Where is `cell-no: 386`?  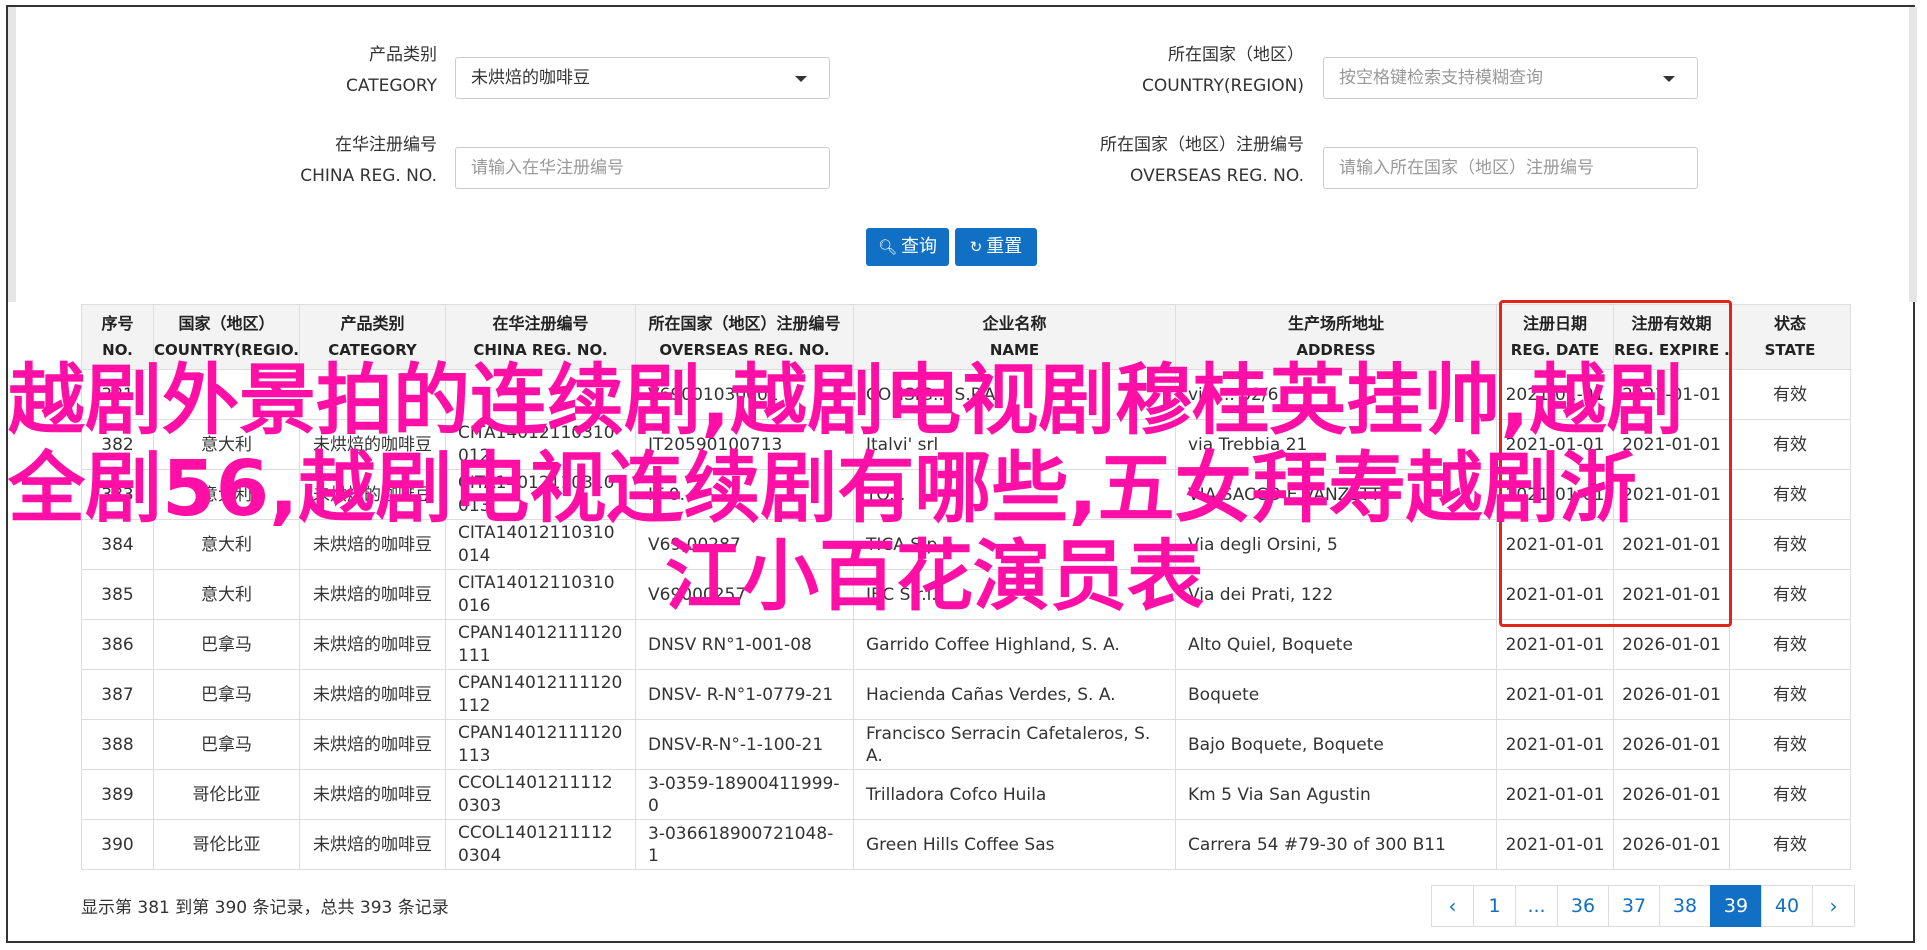
cell-no: 386 is located at coordinates (117, 644).